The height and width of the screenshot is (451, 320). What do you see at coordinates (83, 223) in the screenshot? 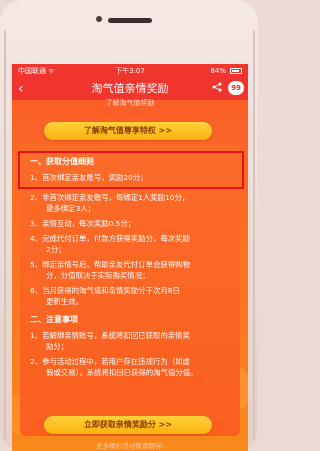
I see `rule-item: 3、亲情互动，每次奖励0.5分；` at bounding box center [83, 223].